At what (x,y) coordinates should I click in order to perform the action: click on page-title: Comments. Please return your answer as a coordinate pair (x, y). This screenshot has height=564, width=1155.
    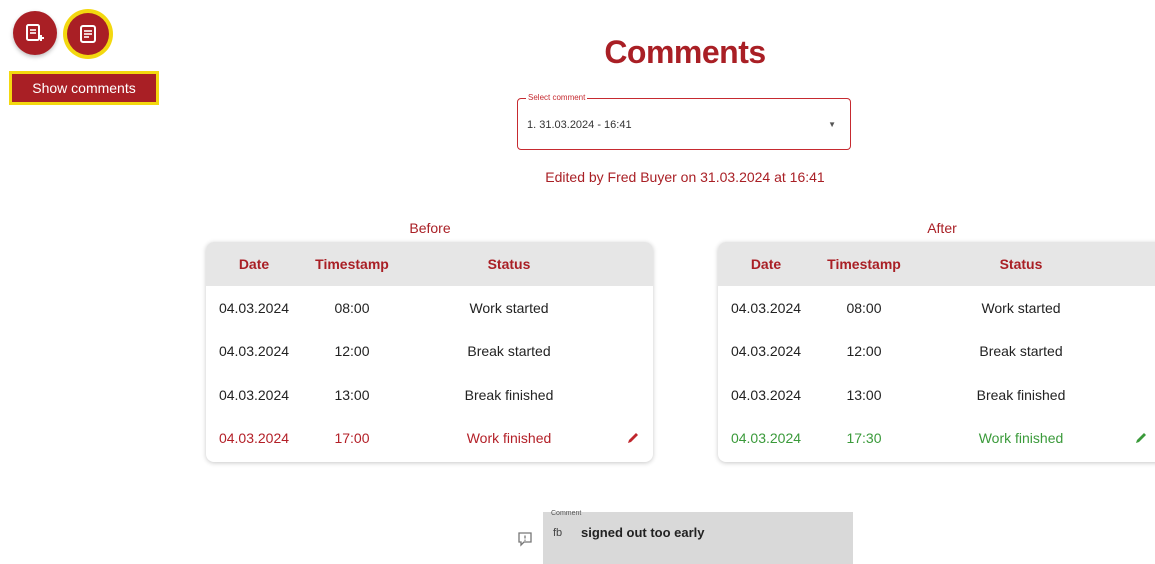
    Looking at the image, I should click on (685, 52).